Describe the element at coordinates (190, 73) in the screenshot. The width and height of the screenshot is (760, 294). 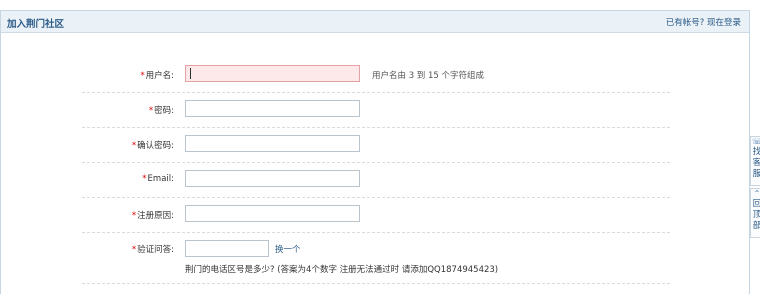
I see `text-caret` at that location.